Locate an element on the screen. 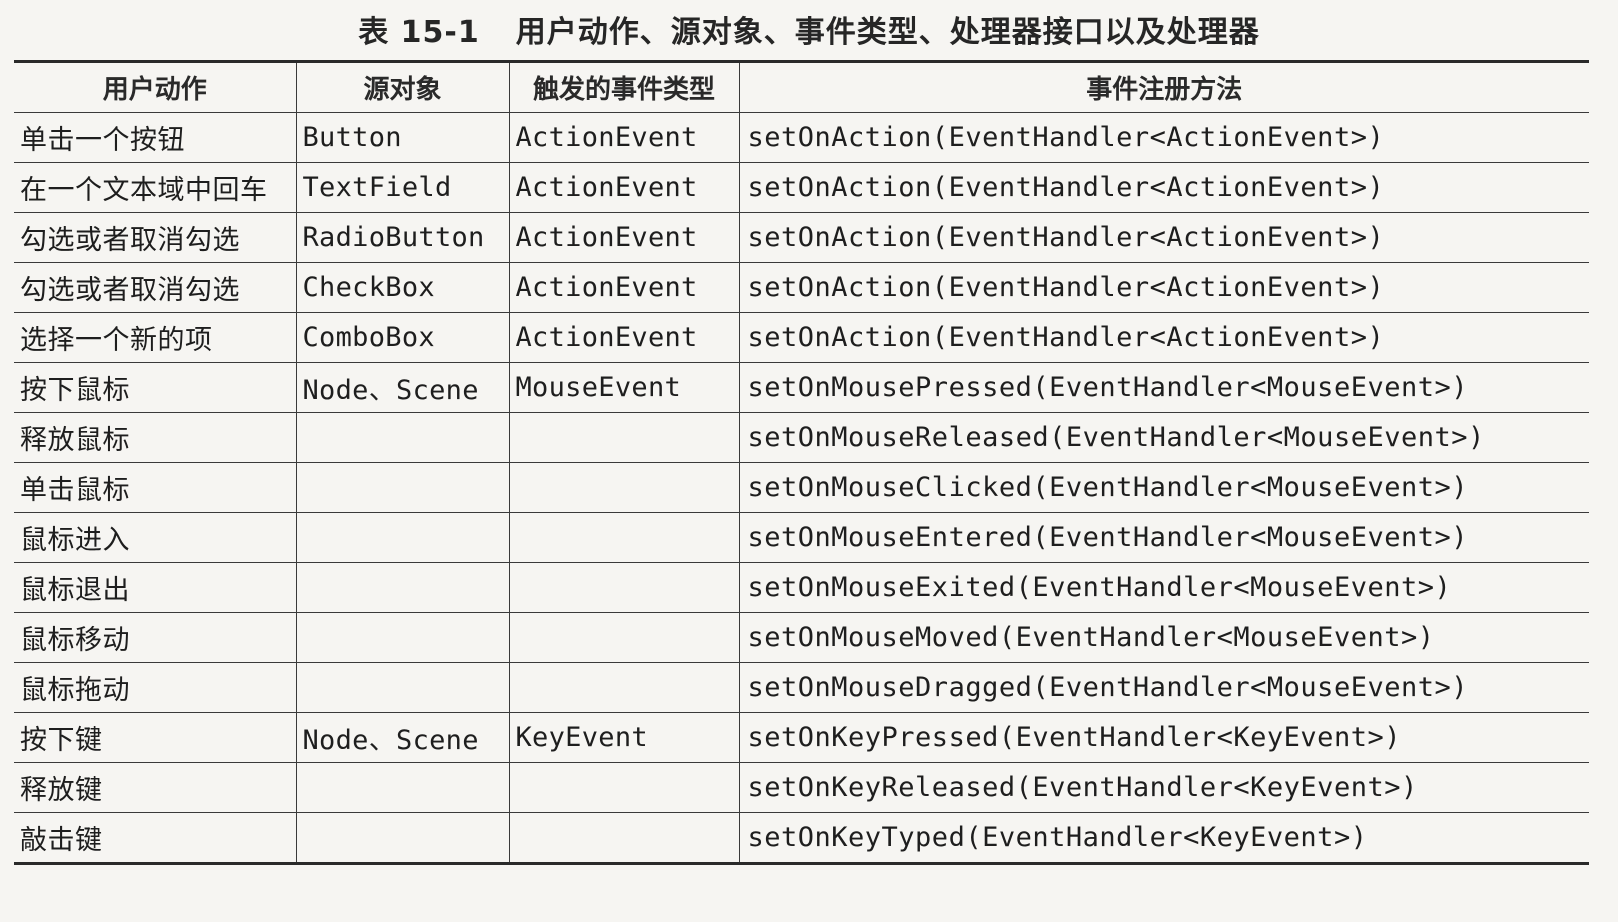 The width and height of the screenshot is (1618, 922). cell-registration-method: setOnKeyReleased(EventHandler<KeyEvent>) is located at coordinates (1163, 787).